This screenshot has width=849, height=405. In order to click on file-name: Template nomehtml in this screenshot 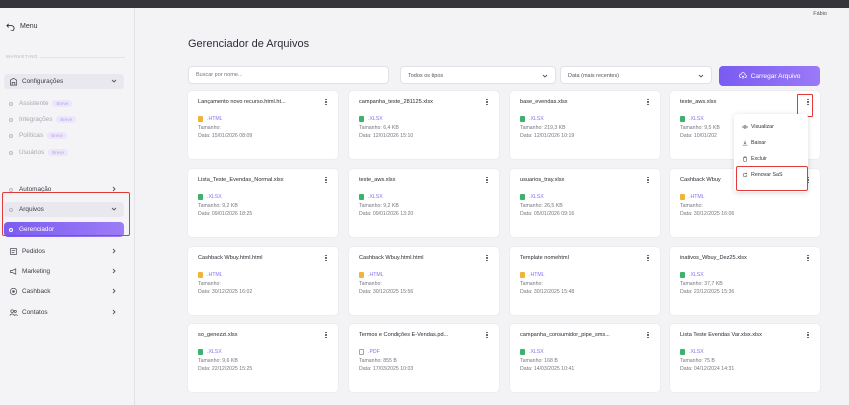, I will do `click(544, 258)`.